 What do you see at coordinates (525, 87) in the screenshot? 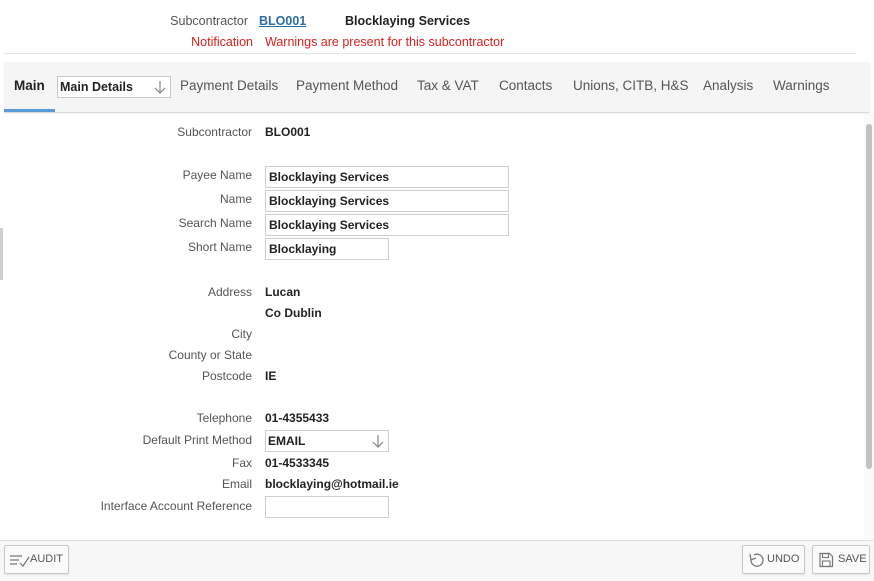
I see `tab-contacts: Contacts` at bounding box center [525, 87].